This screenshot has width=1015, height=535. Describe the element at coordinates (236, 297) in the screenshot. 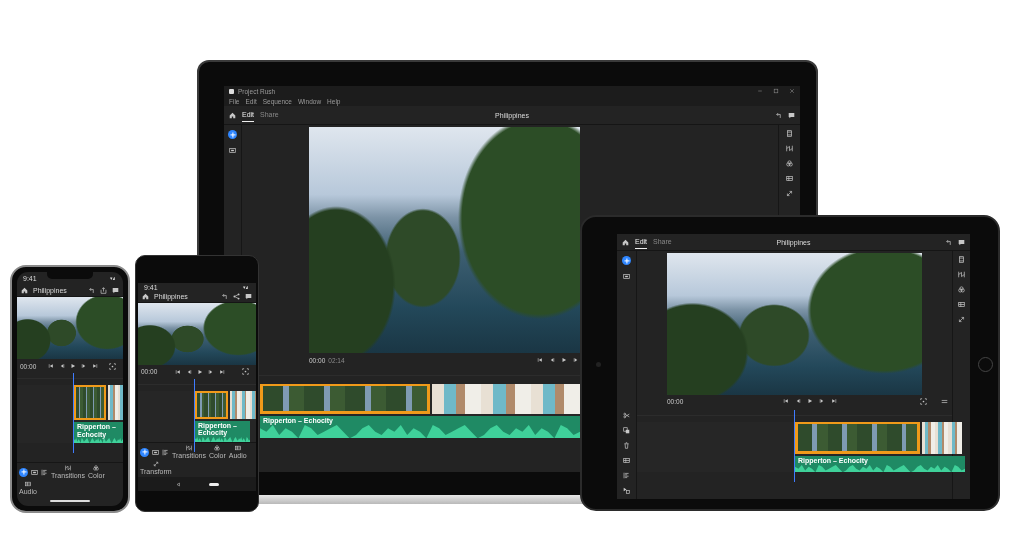

I see `share-icon` at that location.